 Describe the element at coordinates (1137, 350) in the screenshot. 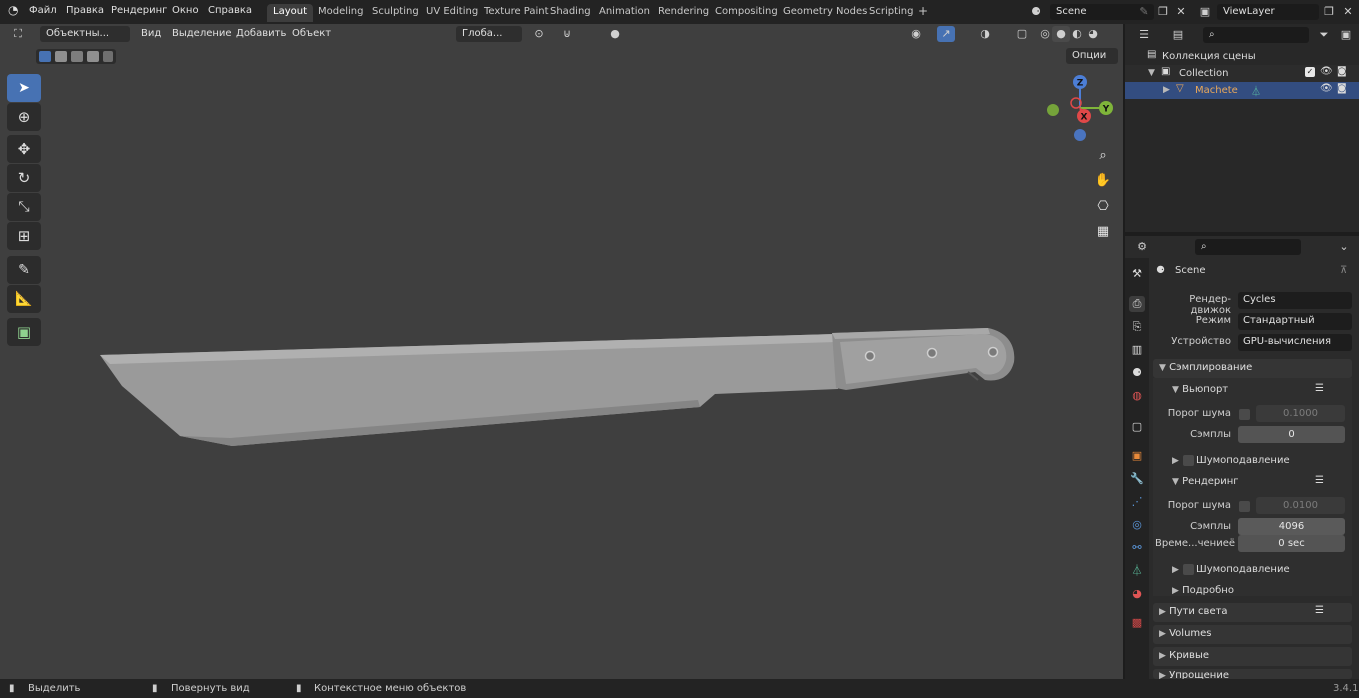

I see `tab-view-layer-icon: ▥` at that location.